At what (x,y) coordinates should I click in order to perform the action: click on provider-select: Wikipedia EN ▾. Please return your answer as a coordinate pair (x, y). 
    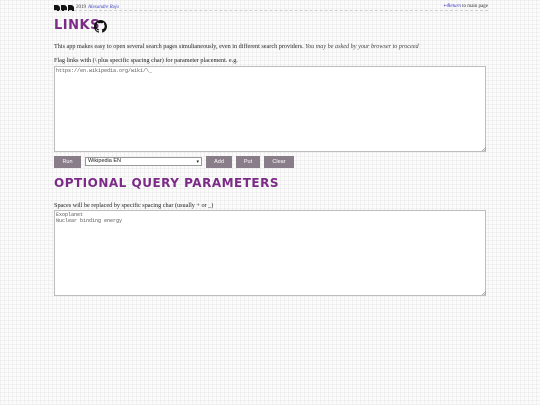
    Looking at the image, I should click on (143, 161).